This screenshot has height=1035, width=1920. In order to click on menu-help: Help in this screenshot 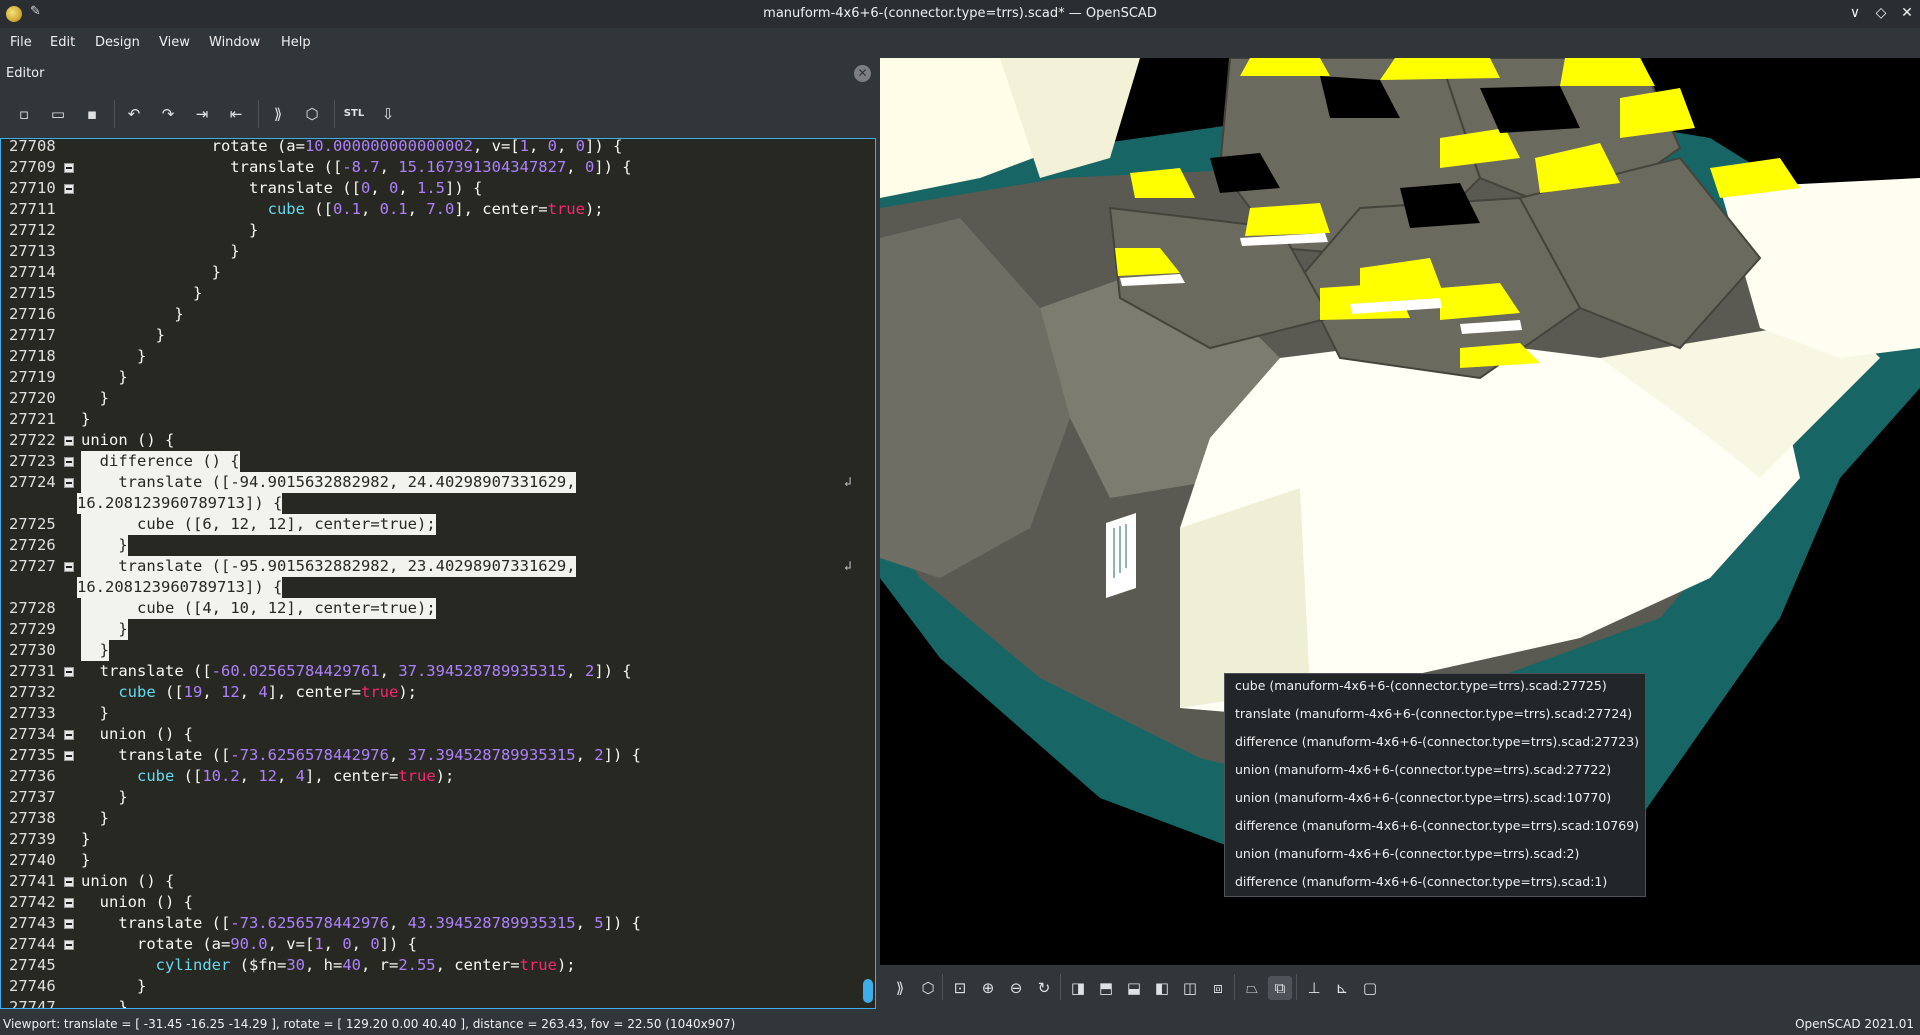, I will do `click(296, 42)`.